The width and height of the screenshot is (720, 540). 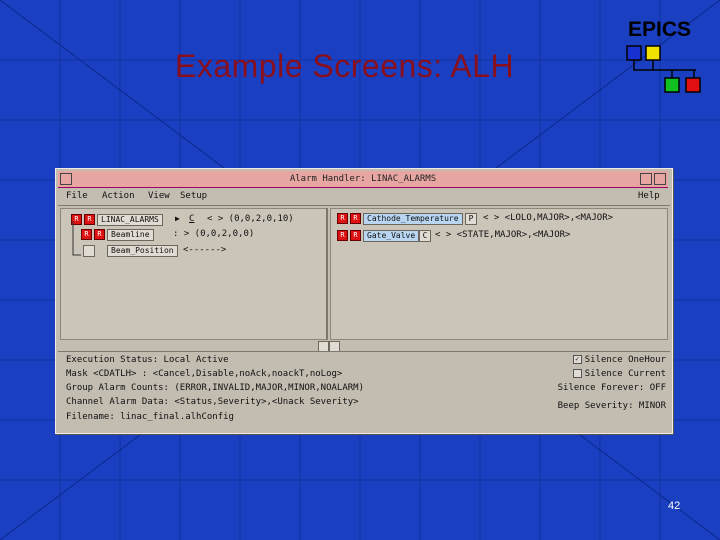 What do you see at coordinates (413, 219) in the screenshot?
I see `channel-button-cathode-temperature: Cathode_Temperature` at bounding box center [413, 219].